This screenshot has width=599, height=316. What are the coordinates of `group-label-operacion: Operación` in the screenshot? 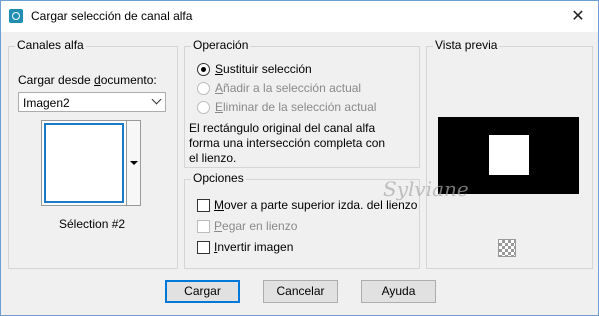 It's located at (221, 45).